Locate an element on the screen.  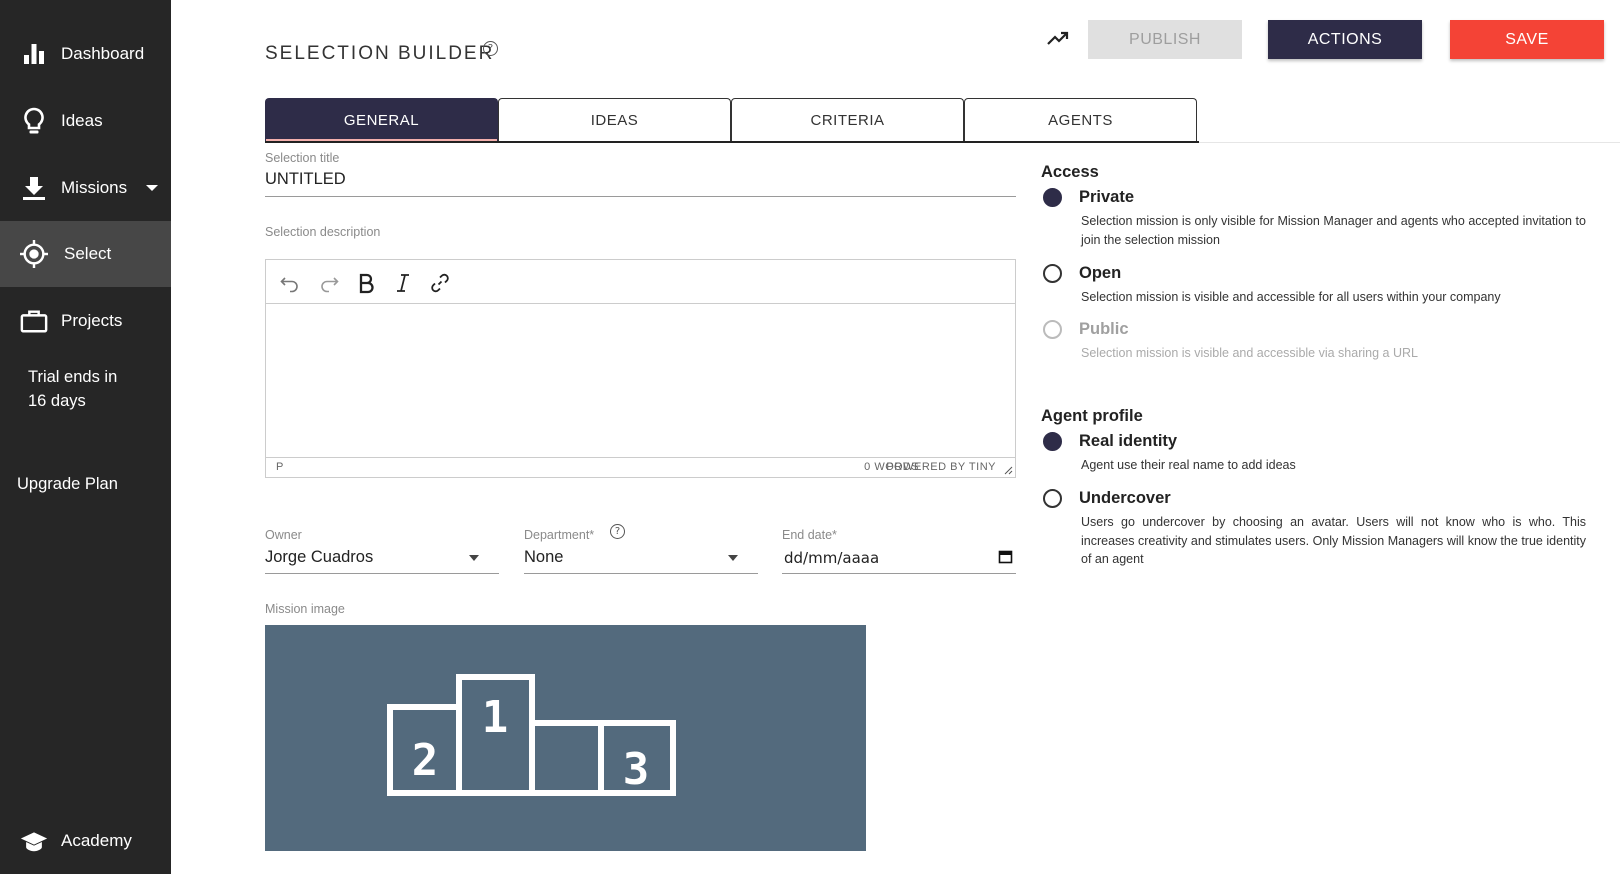
tabs-divider-extension is located at coordinates (1409, 142).